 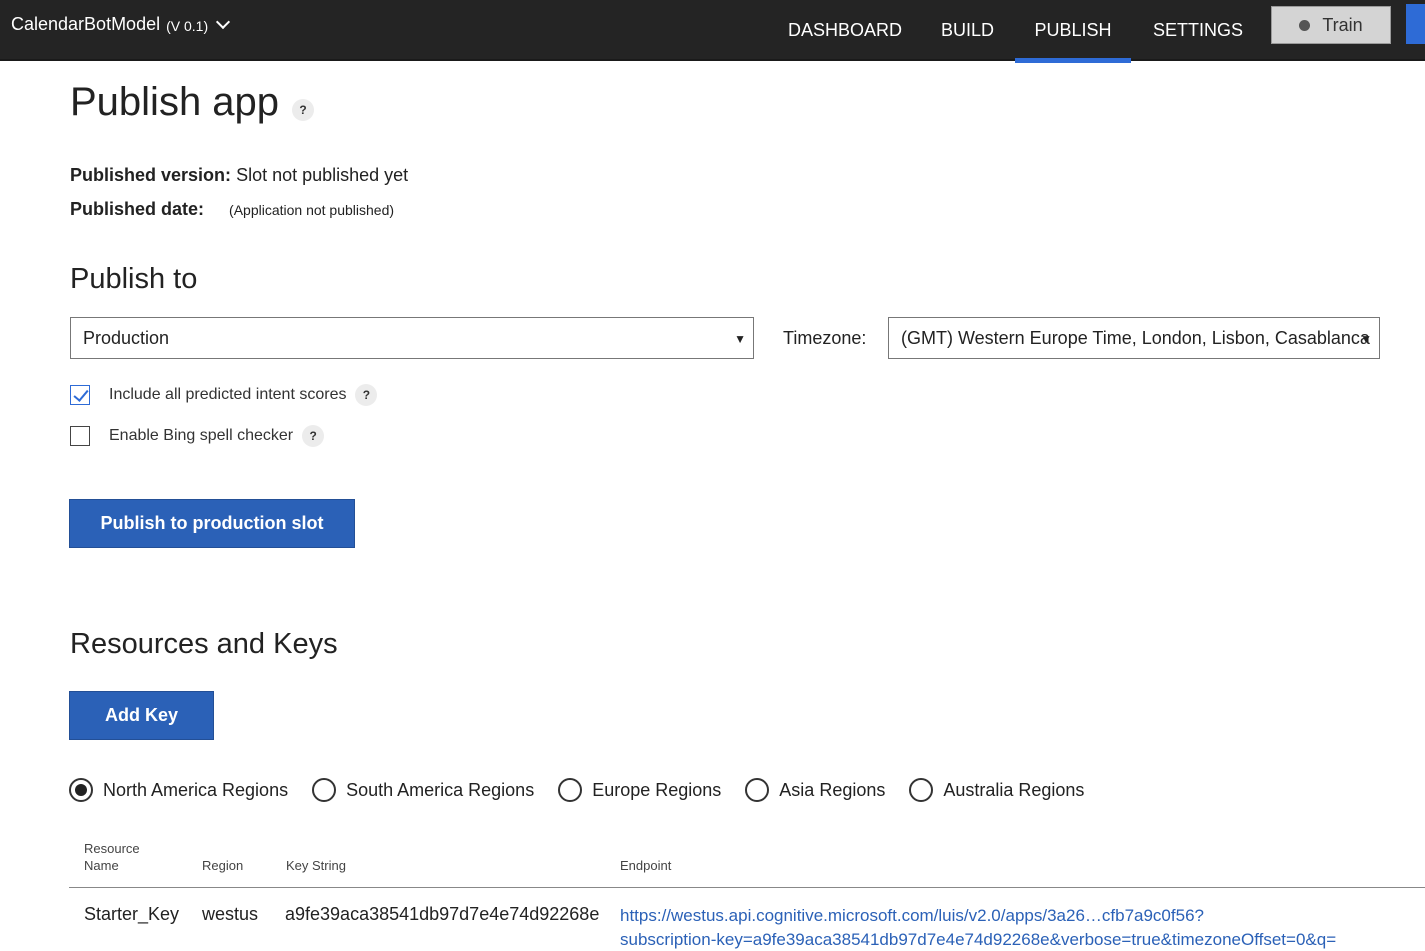 I want to click on spell-checker-label: Enable Bing spell checker, so click(x=201, y=435).